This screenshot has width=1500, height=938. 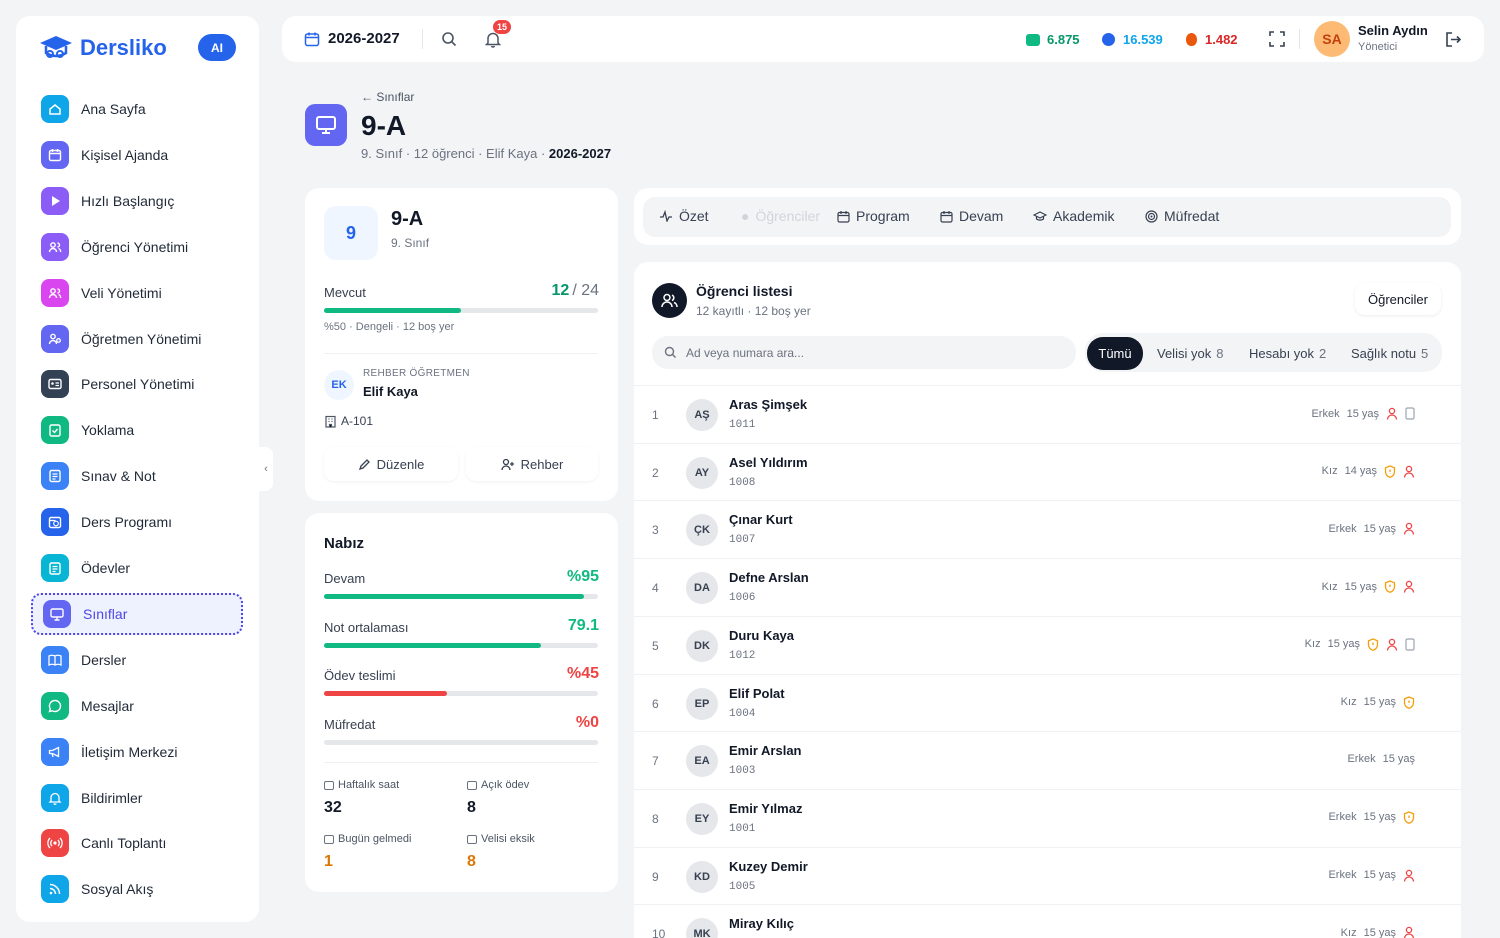 What do you see at coordinates (367, 97) in the screenshot?
I see `arrow-left-icon: ←` at bounding box center [367, 97].